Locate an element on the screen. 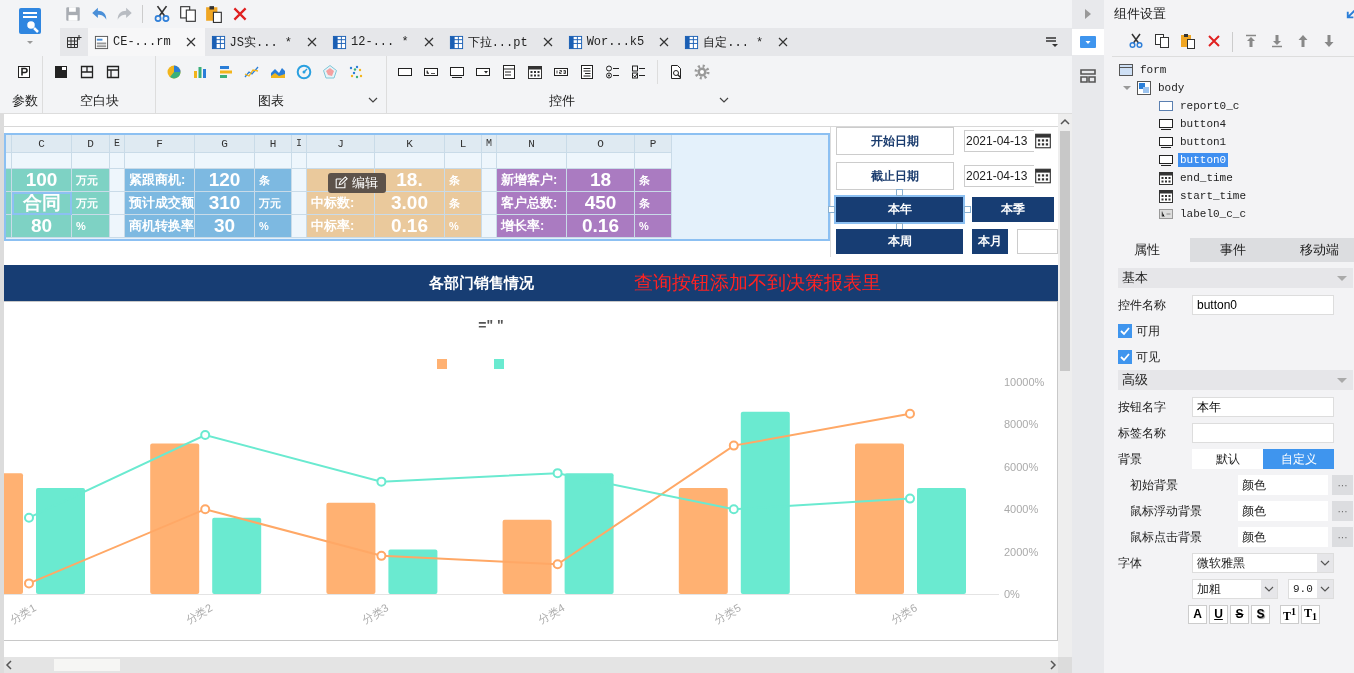 This screenshot has width=1354, height=673. frame-widget-icon is located at coordinates (509, 72).